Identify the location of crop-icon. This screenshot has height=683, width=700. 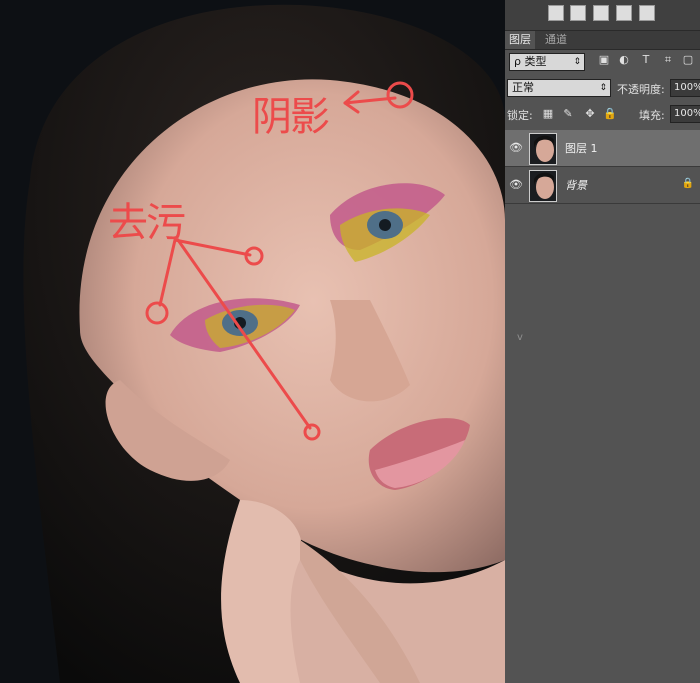
(624, 13).